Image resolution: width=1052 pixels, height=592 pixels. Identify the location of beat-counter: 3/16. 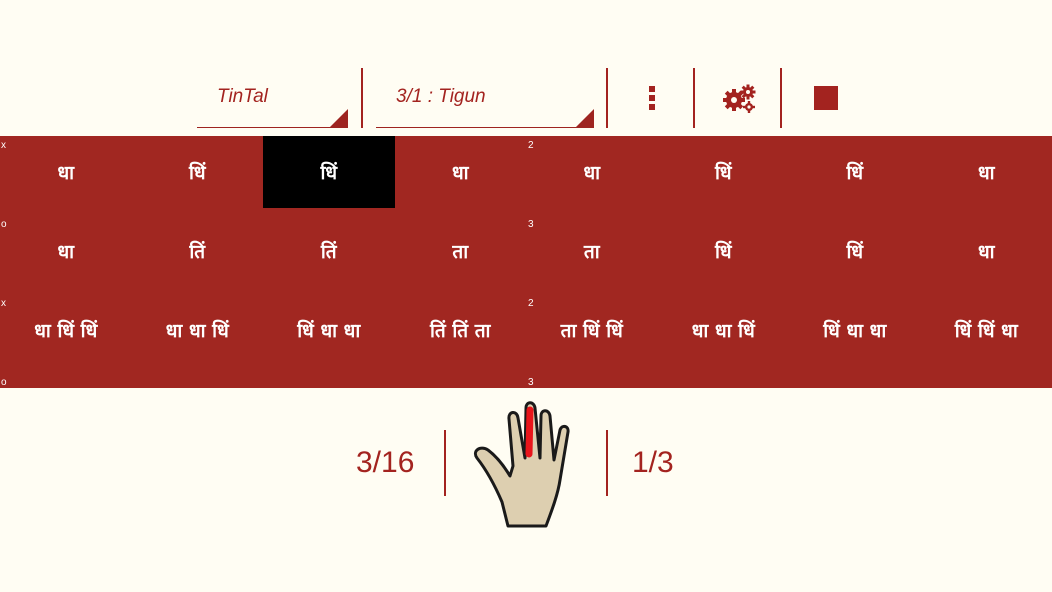
(385, 462).